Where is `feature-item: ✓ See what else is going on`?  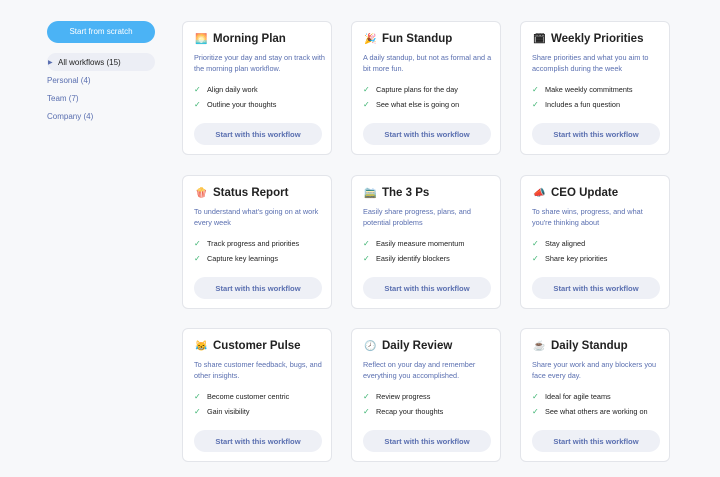 feature-item: ✓ See what else is going on is located at coordinates (411, 104).